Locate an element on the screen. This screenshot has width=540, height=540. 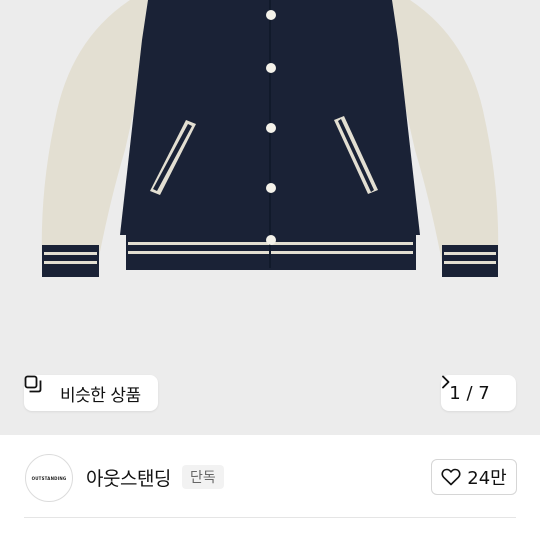
similar-products-icon is located at coordinates (39, 388).